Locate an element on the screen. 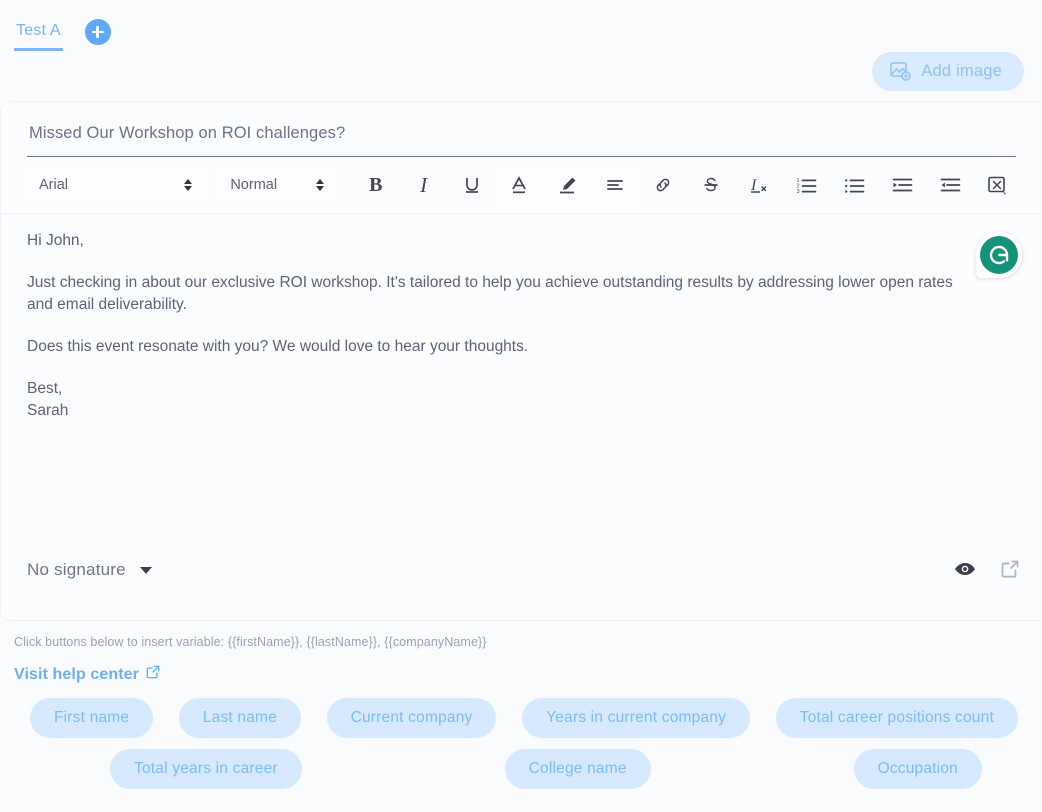 The image size is (1042, 812). bullet-list-icon is located at coordinates (854, 185).